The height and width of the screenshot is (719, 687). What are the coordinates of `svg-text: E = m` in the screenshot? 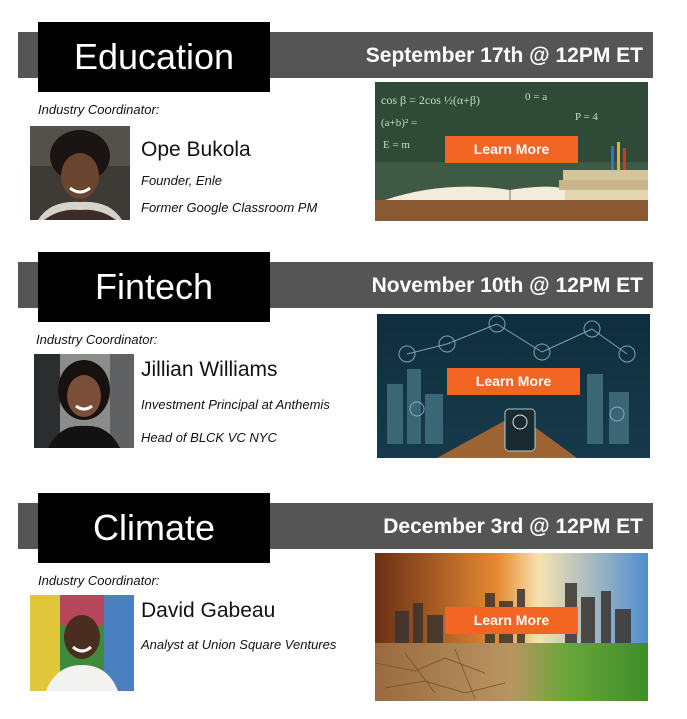 It's located at (396, 145).